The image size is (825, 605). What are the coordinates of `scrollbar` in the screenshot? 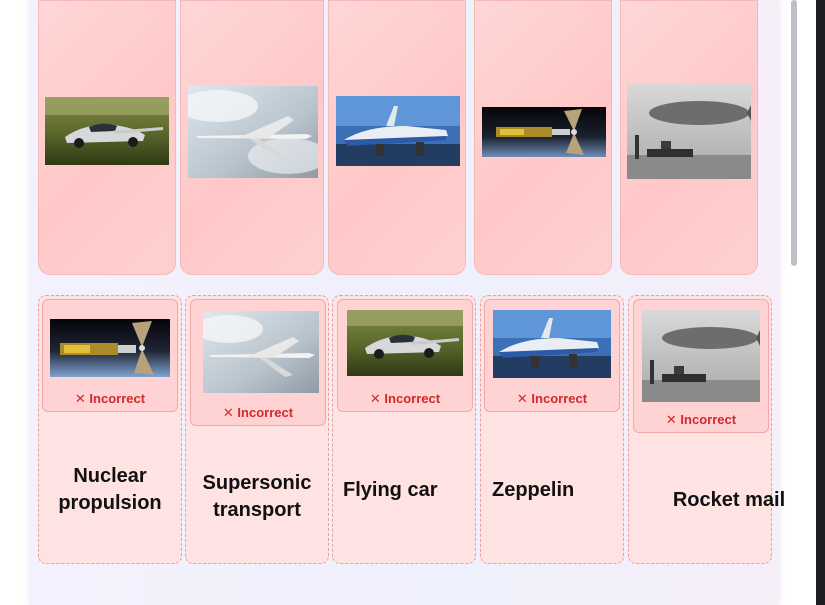 It's located at (794, 133).